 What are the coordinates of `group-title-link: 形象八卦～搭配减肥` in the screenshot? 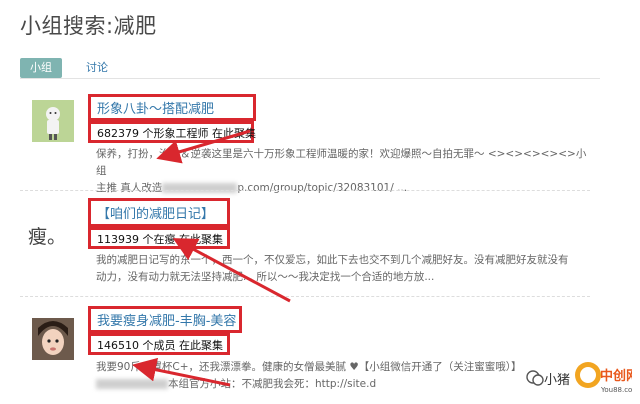 It's located at (155, 109).